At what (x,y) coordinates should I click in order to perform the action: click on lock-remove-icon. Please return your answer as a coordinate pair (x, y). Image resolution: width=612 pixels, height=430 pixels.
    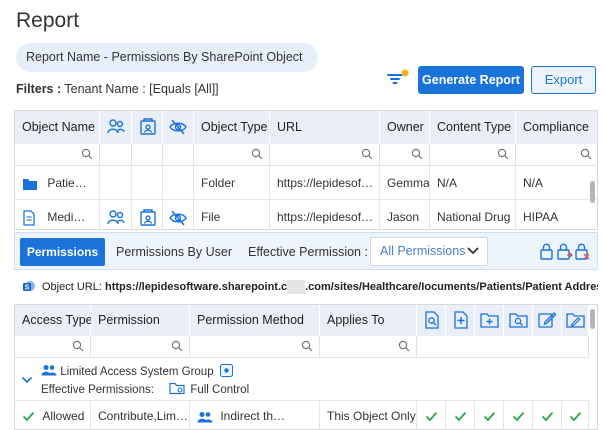
    Looking at the image, I should click on (582, 251).